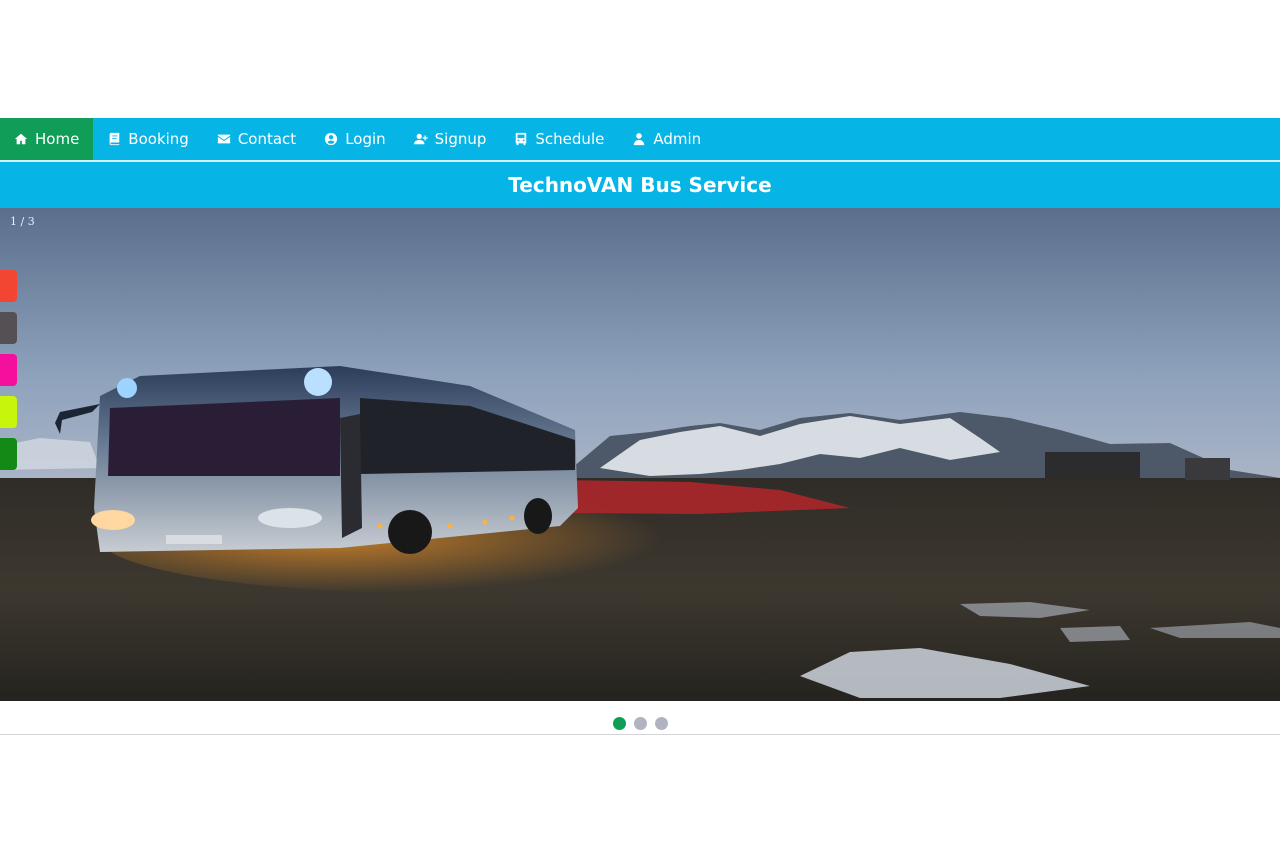 This screenshot has height=853, width=1280. I want to click on nav-admin: Admin, so click(666, 139).